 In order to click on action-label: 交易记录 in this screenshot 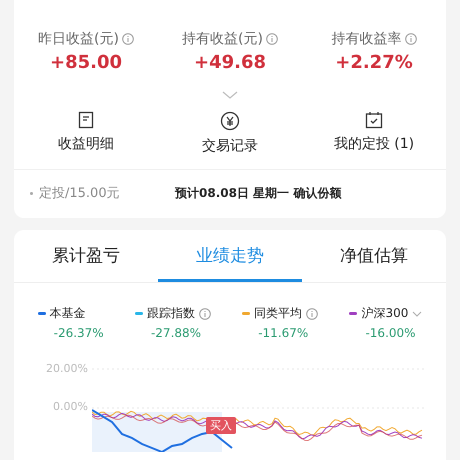, I will do `click(230, 146)`.